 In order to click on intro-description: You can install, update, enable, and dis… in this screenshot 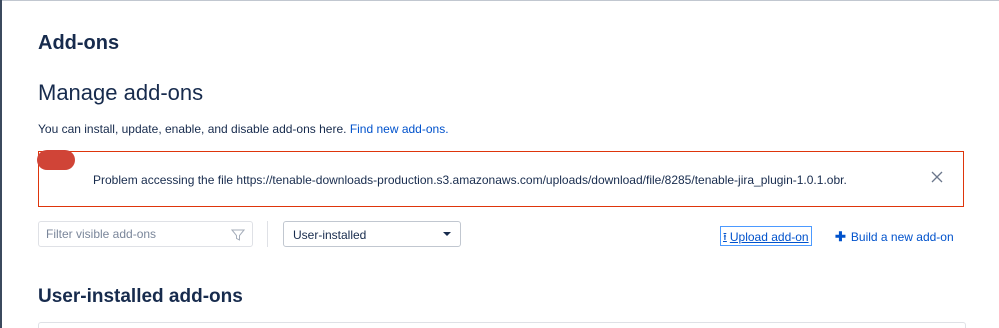, I will do `click(192, 129)`.